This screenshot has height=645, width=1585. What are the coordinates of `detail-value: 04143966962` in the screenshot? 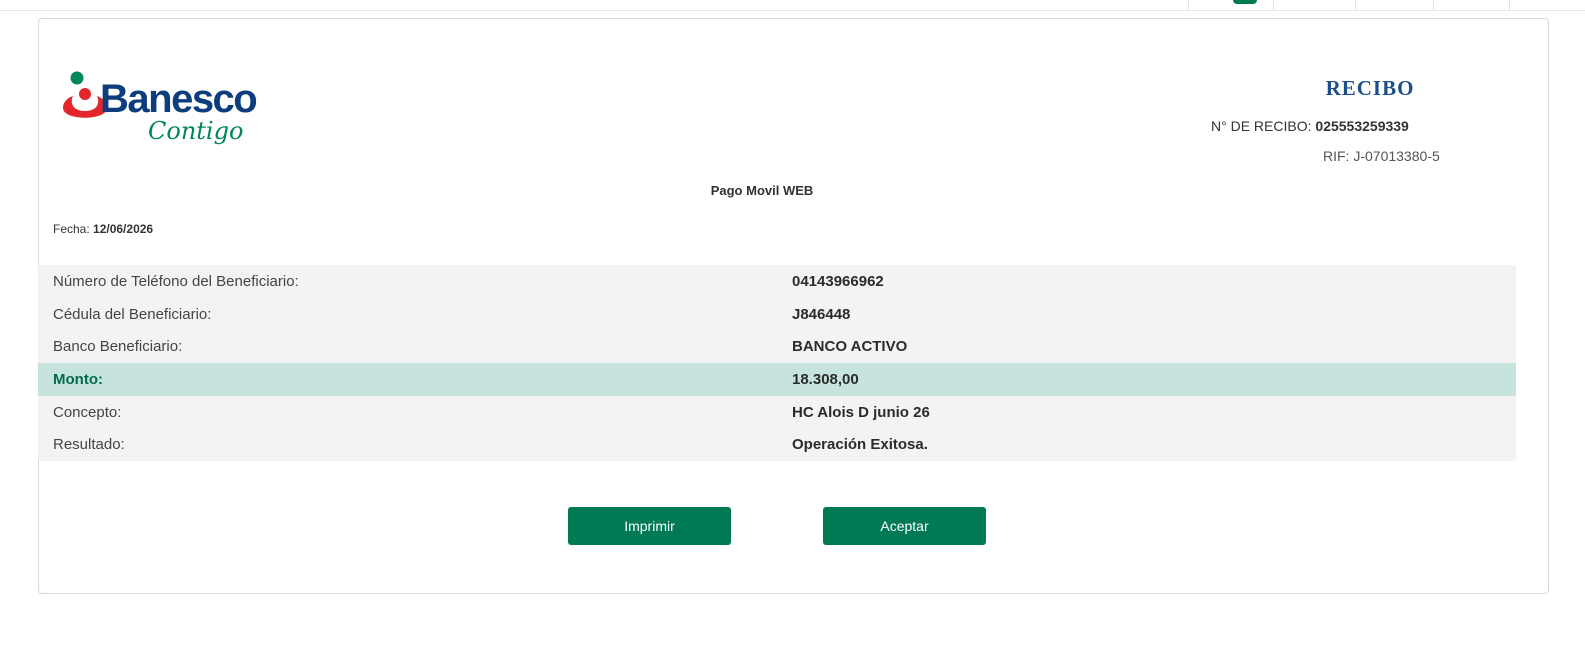 It's located at (838, 281).